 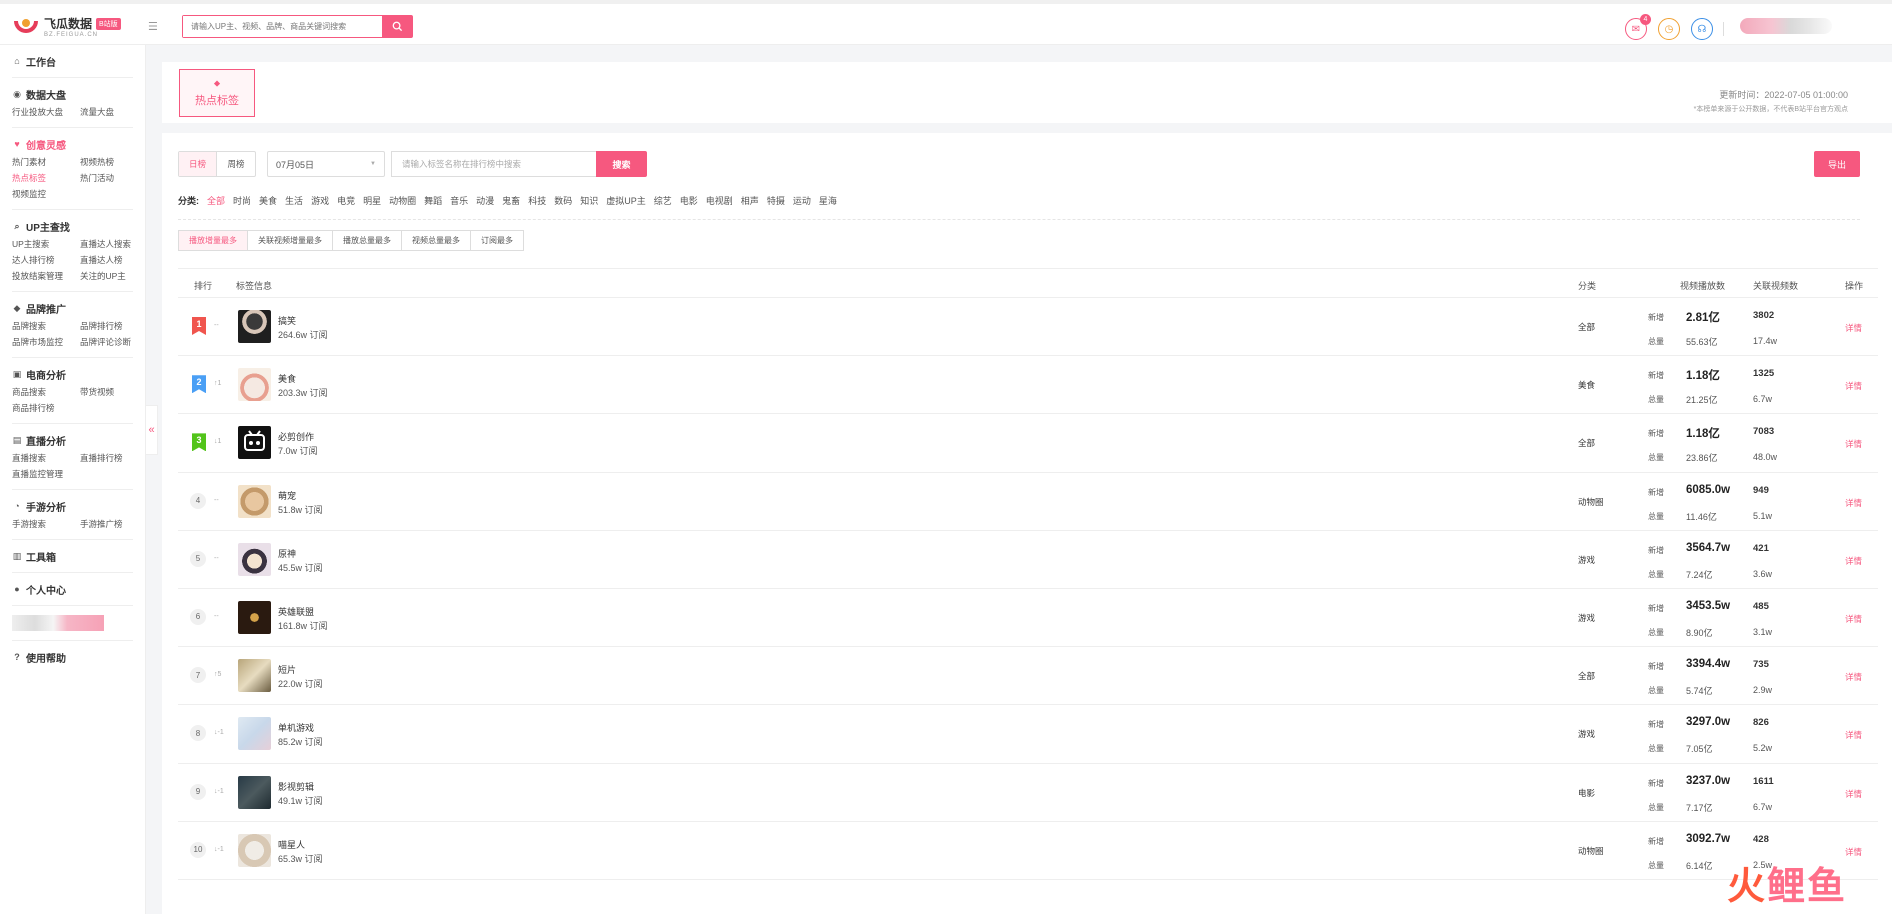 What do you see at coordinates (433, 200) in the screenshot?
I see `category-8: 舞蹈` at bounding box center [433, 200].